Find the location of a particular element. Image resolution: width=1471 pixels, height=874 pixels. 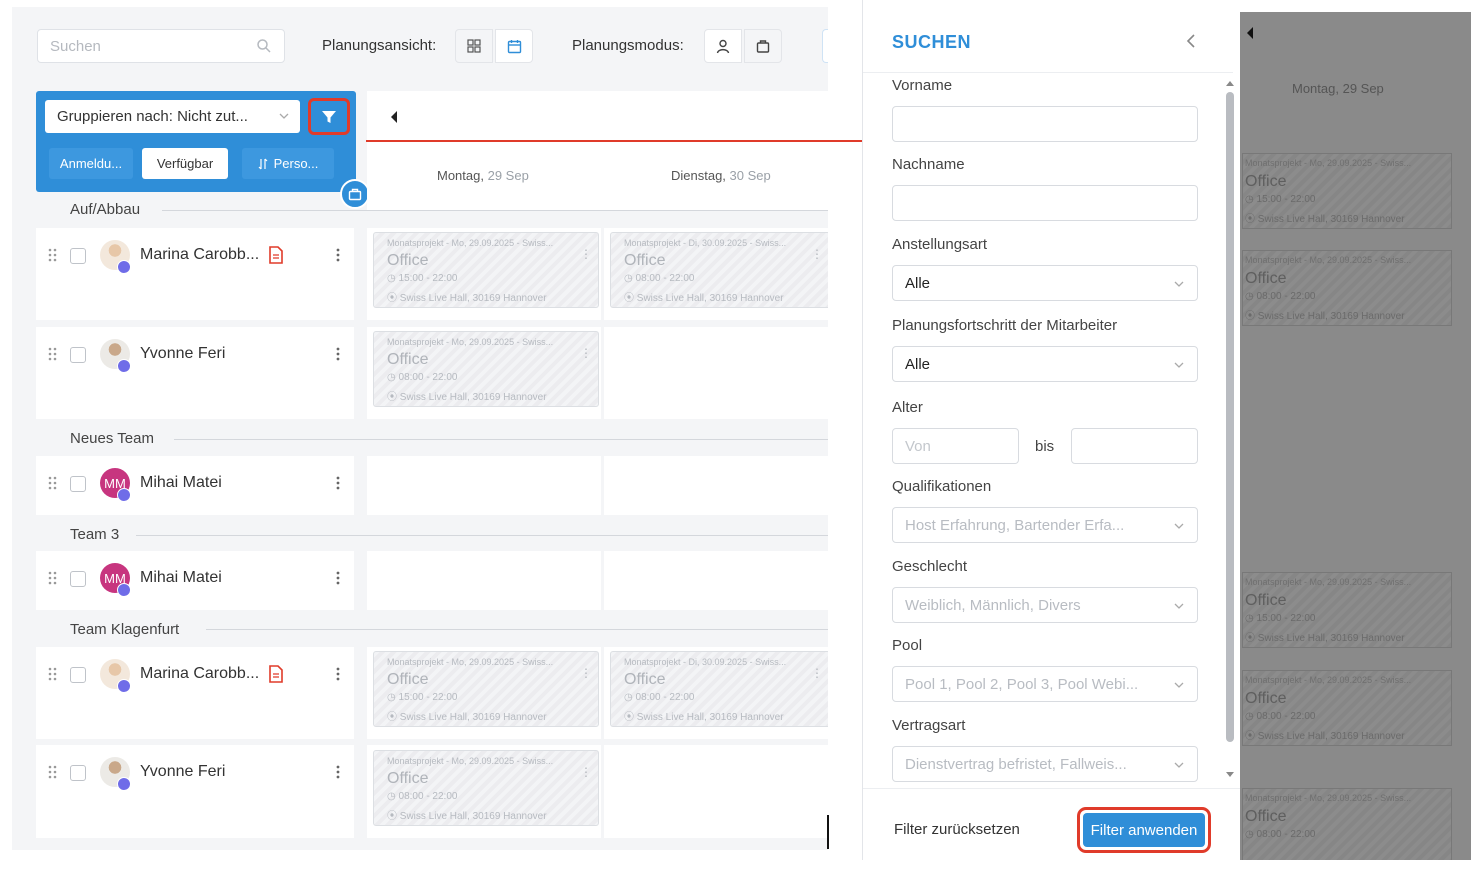

chevron-down-icon is located at coordinates (1179, 685).